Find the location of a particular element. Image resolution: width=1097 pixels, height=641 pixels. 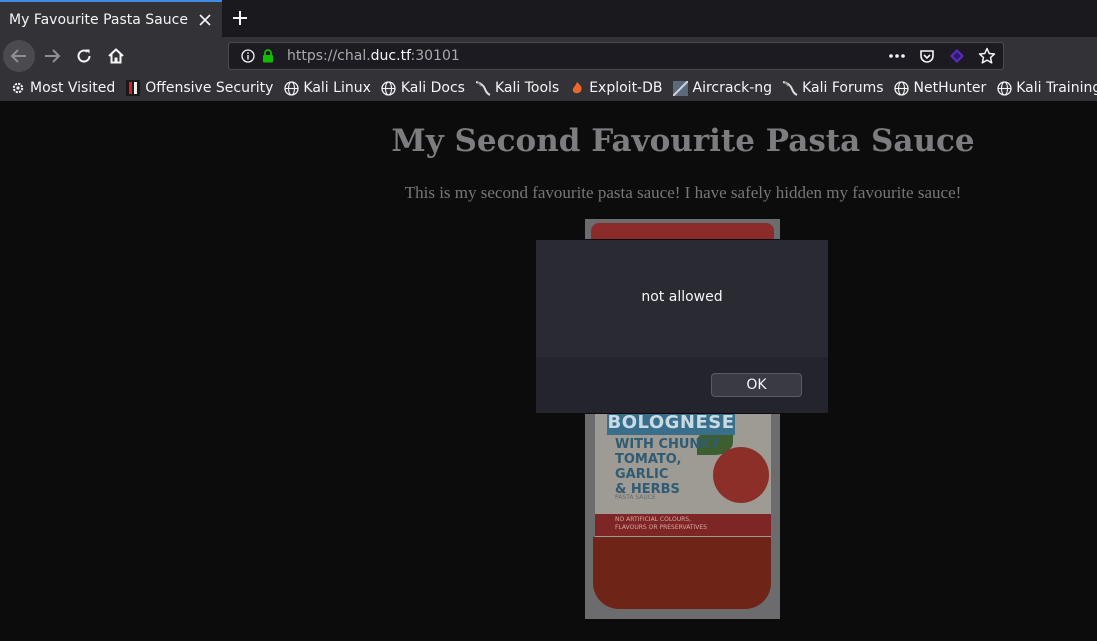

more-icon is located at coordinates (897, 56).